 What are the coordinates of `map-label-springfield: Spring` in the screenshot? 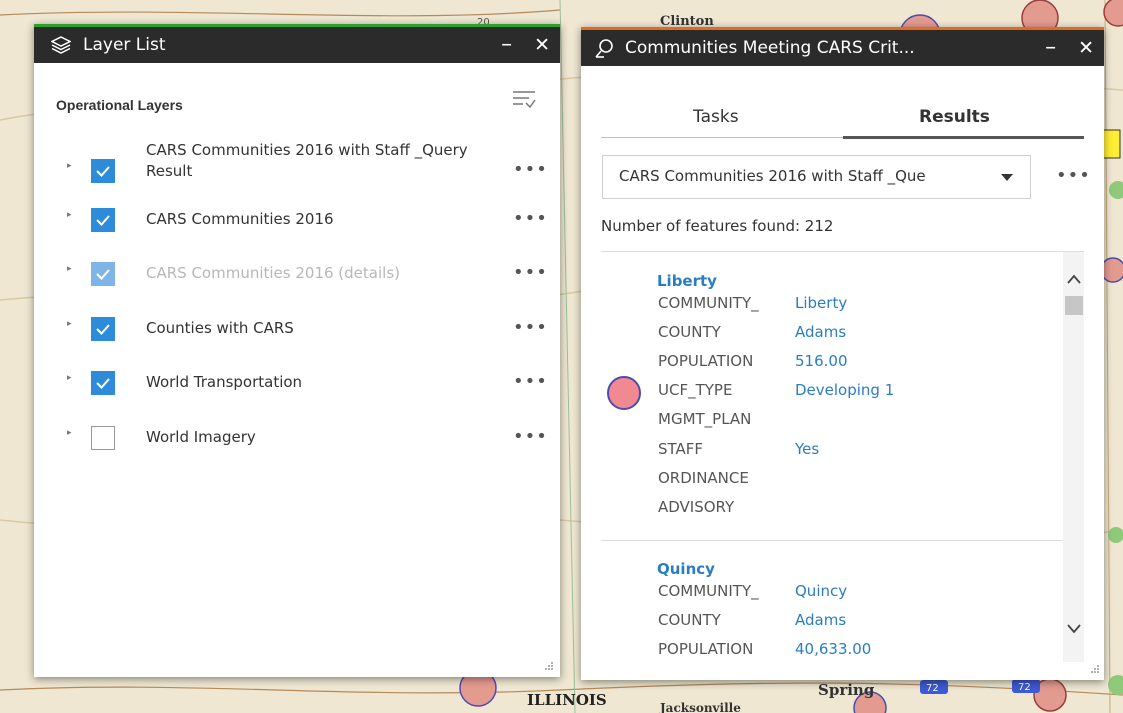 It's located at (846, 690).